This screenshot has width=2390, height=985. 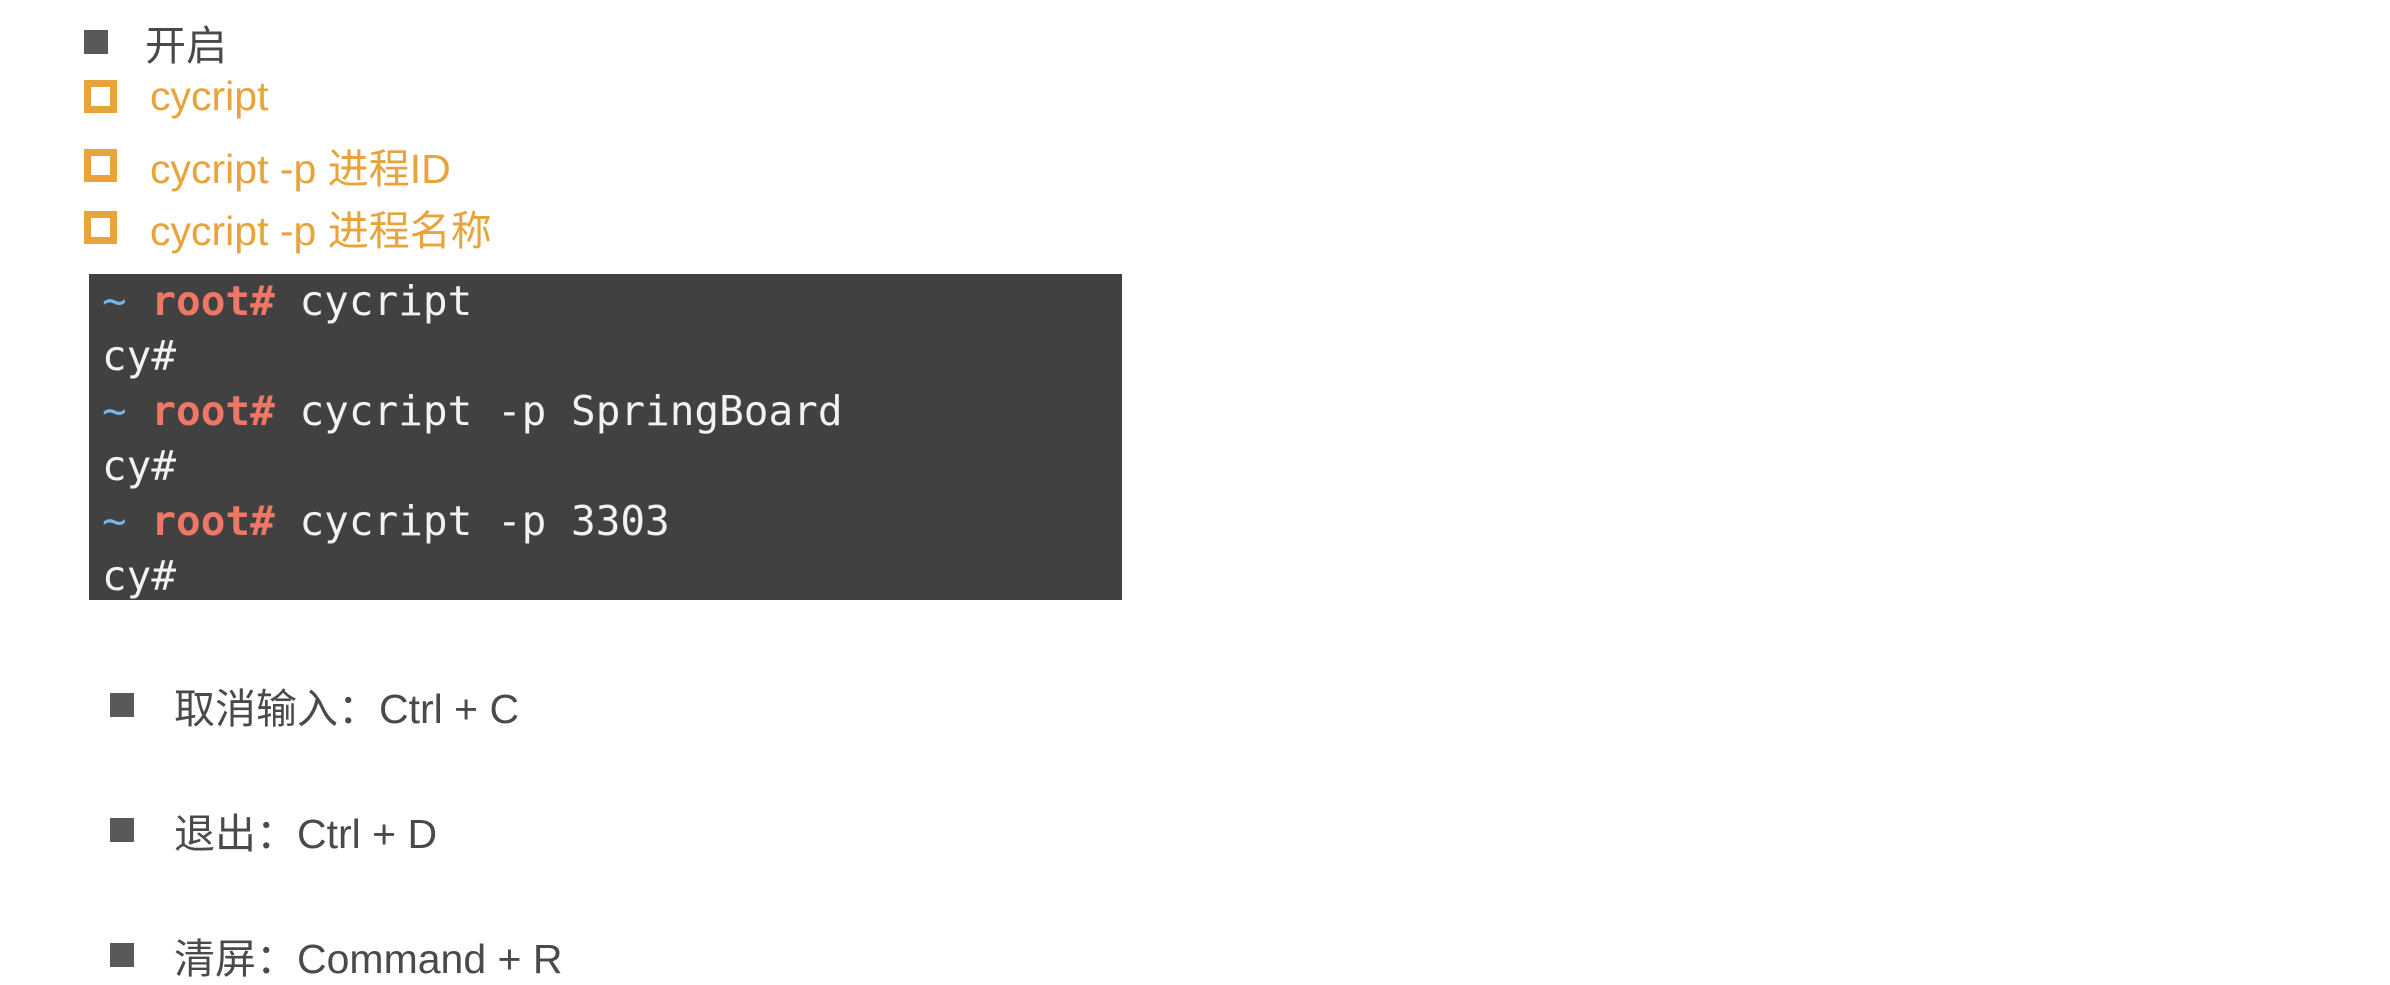 What do you see at coordinates (472, 521) in the screenshot?
I see `terminal-command: cycript -p 3303` at bounding box center [472, 521].